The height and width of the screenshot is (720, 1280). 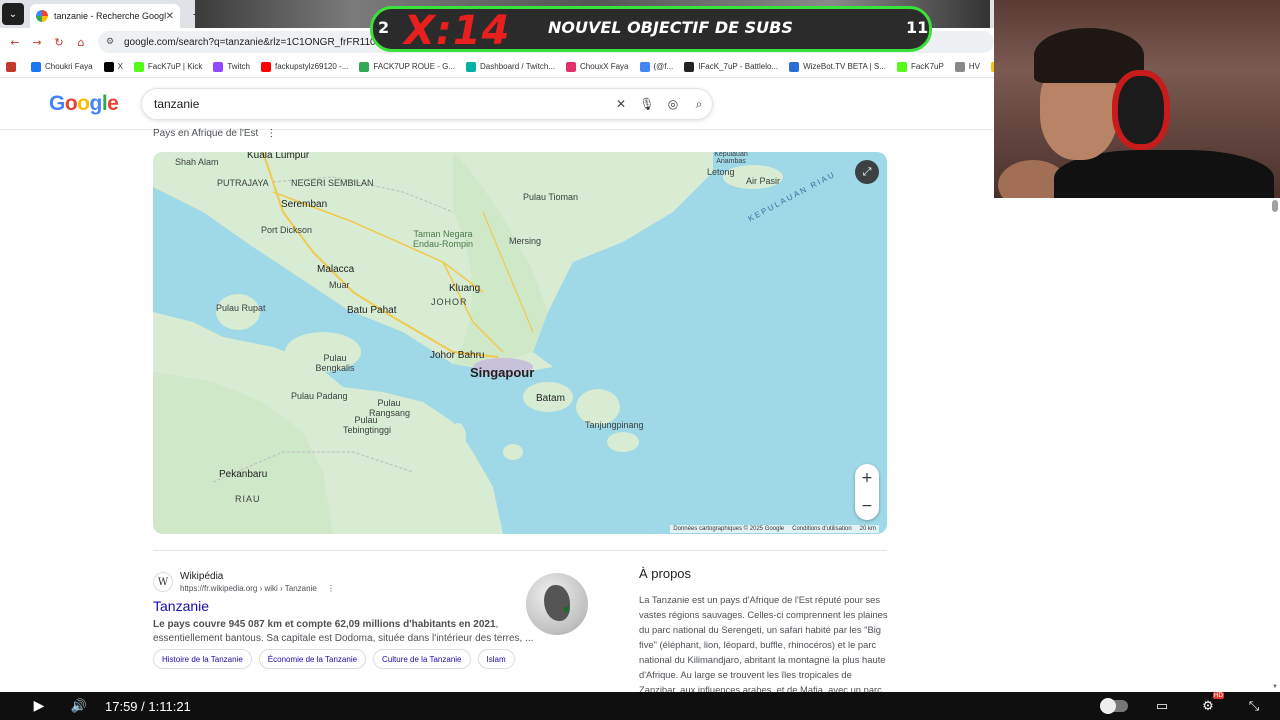 I want to click on bookmark-item: ChouxX Faya, so click(x=597, y=66).